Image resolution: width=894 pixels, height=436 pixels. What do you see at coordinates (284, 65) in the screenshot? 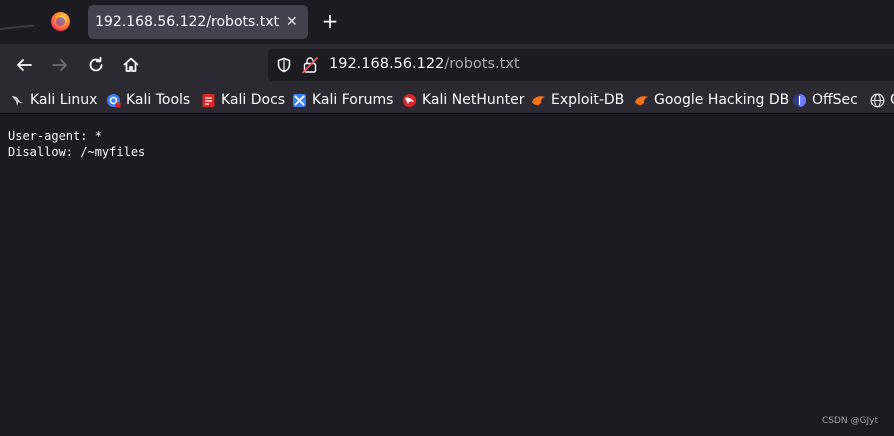
I see `tracking-protection-shield-icon` at bounding box center [284, 65].